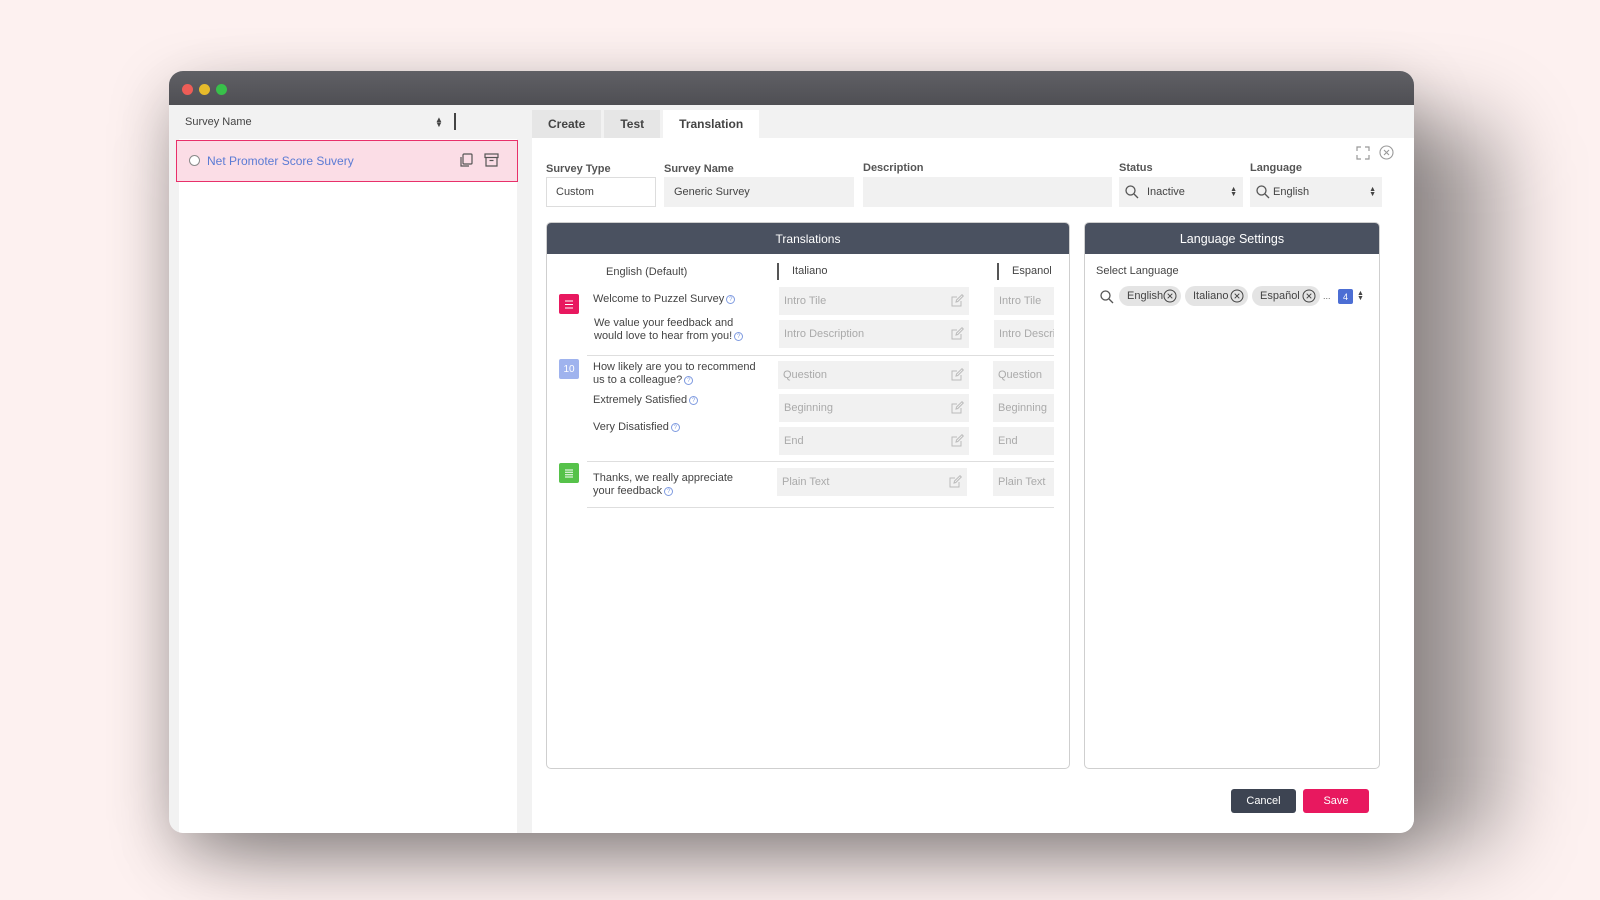 Image resolution: width=1600 pixels, height=900 pixels. Describe the element at coordinates (810, 271) in the screenshot. I see `column-header-italiano: Italiano` at that location.